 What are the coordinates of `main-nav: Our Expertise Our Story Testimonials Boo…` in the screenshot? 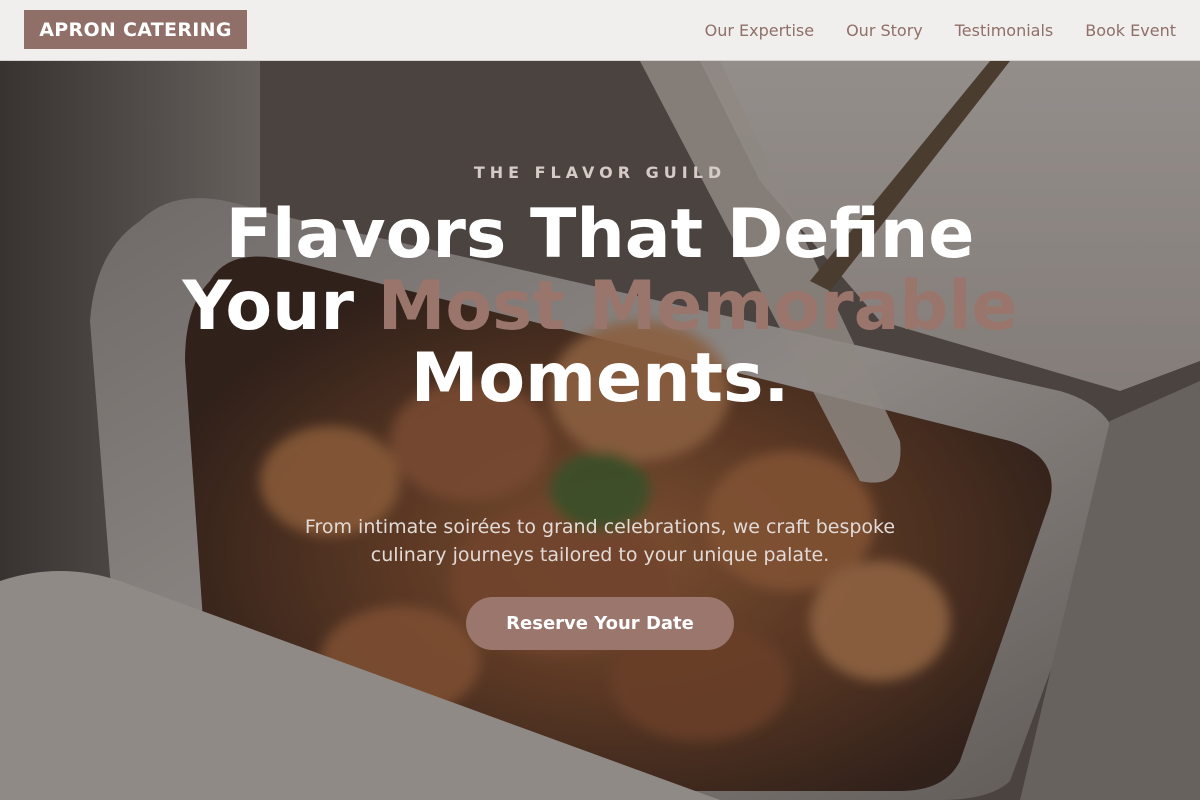 It's located at (940, 30).